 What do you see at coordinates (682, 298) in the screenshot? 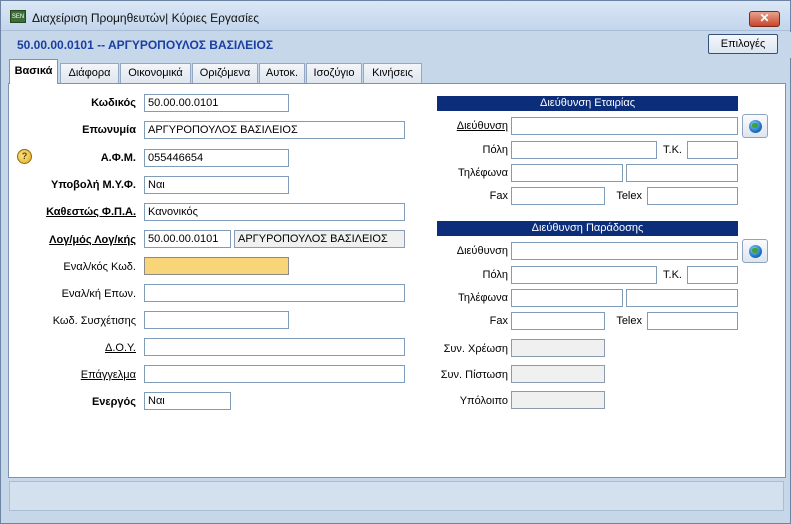
I see `delivery-phone2-field` at bounding box center [682, 298].